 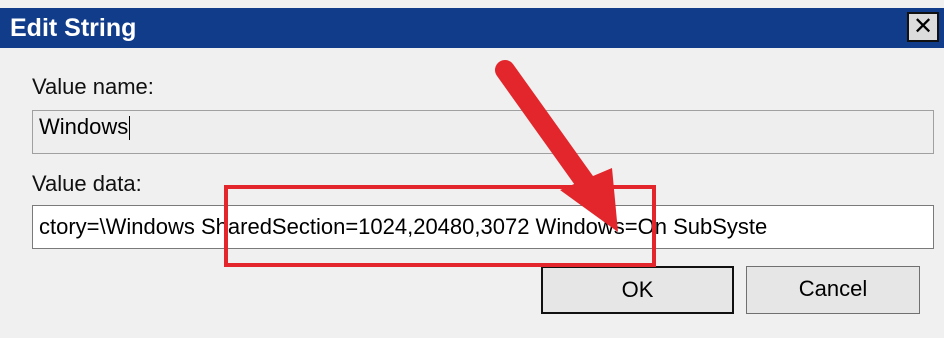 What do you see at coordinates (550, 133) in the screenshot?
I see `arrow-shaft` at bounding box center [550, 133].